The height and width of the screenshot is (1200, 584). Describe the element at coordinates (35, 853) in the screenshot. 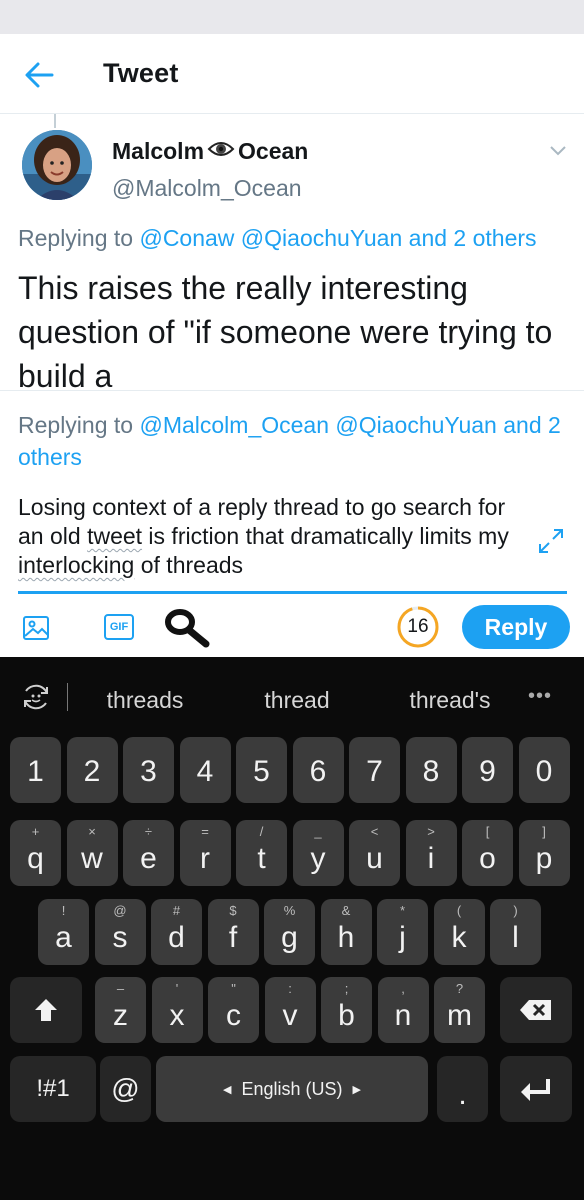

I see `key-q: + q` at that location.